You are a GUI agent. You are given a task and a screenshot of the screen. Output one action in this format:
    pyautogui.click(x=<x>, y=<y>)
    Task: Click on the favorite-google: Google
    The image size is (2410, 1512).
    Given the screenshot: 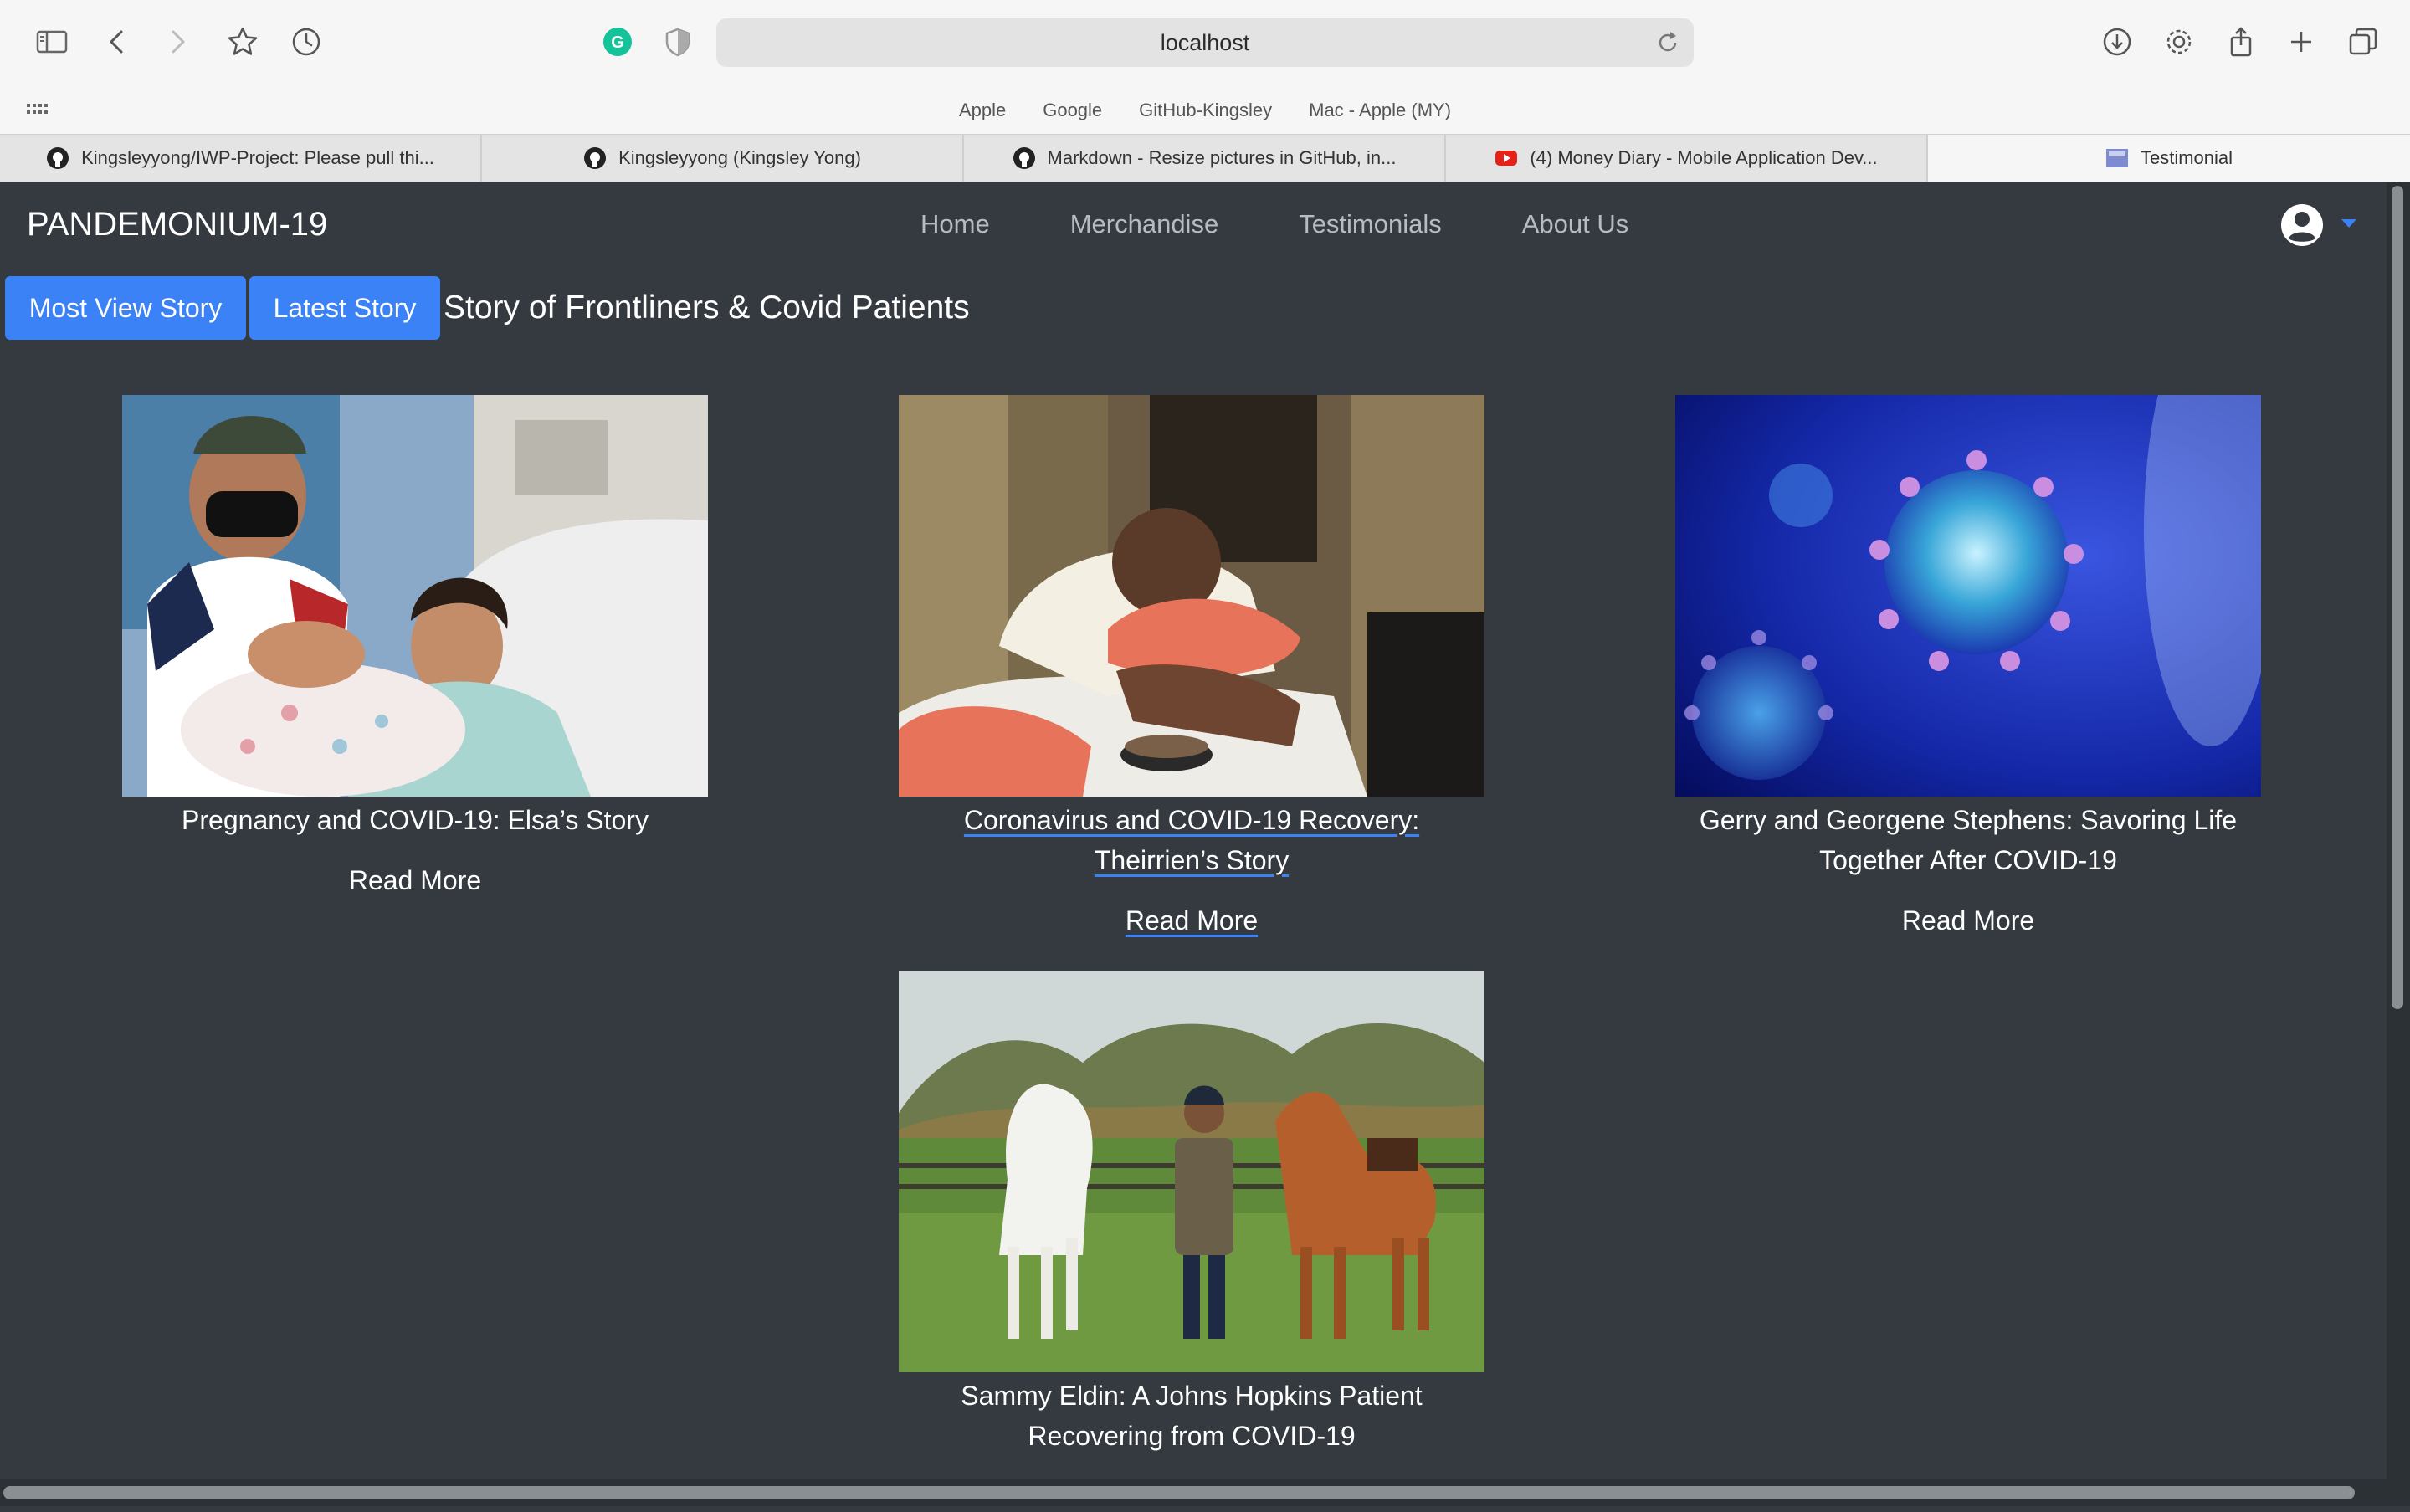 What is the action you would take?
    pyautogui.click(x=1072, y=110)
    